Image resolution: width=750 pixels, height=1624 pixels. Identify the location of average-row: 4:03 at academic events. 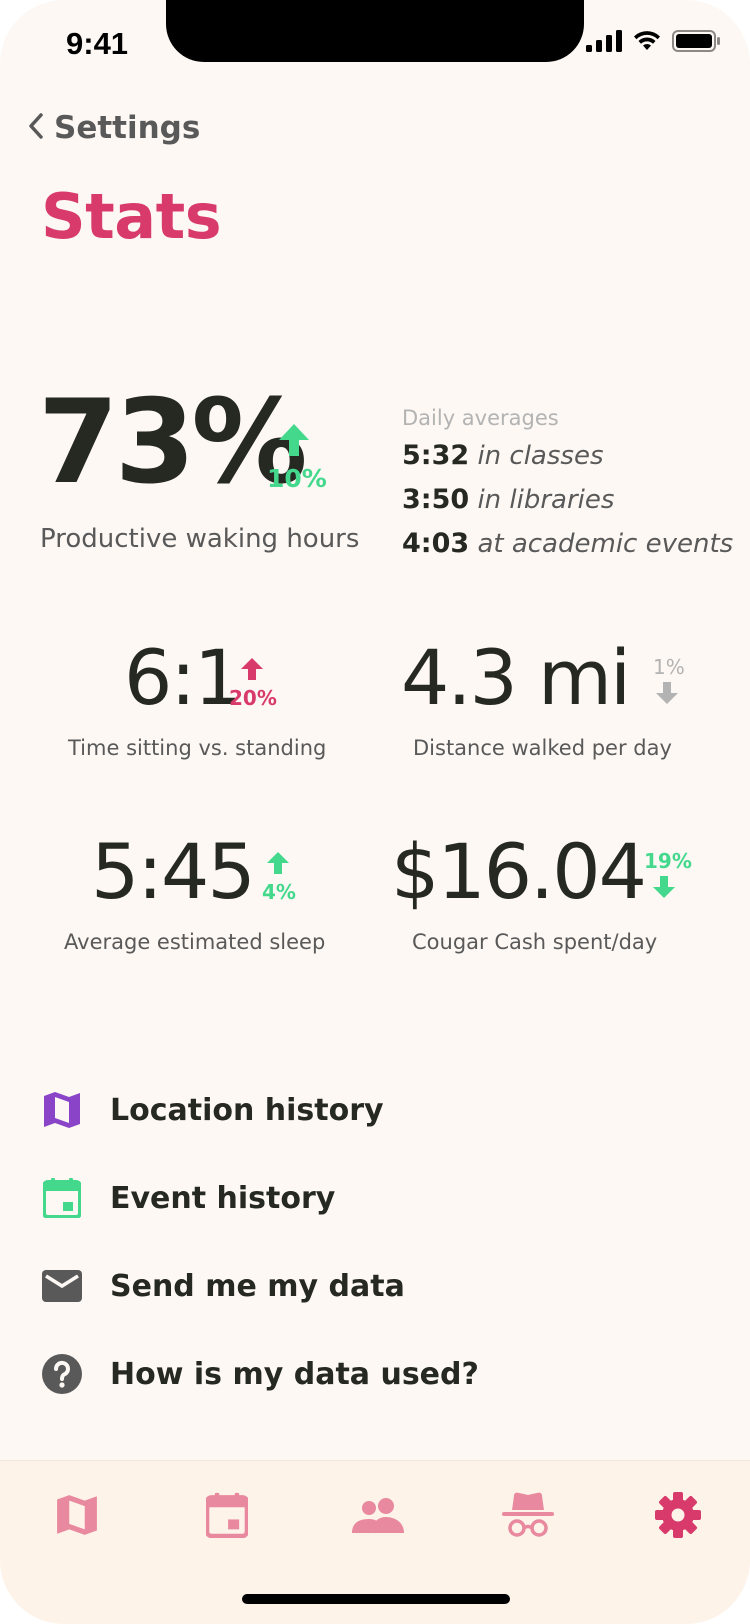
(567, 543).